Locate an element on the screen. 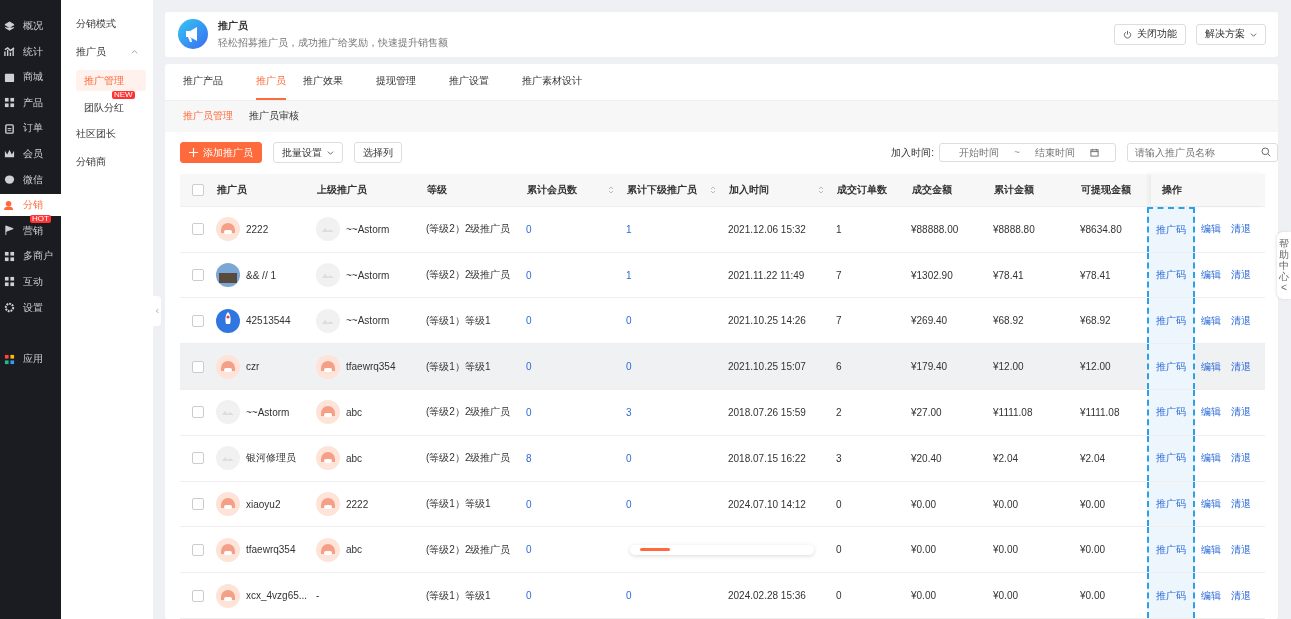 The height and width of the screenshot is (619, 1291). subordinate-count-link: 3 is located at coordinates (629, 412).